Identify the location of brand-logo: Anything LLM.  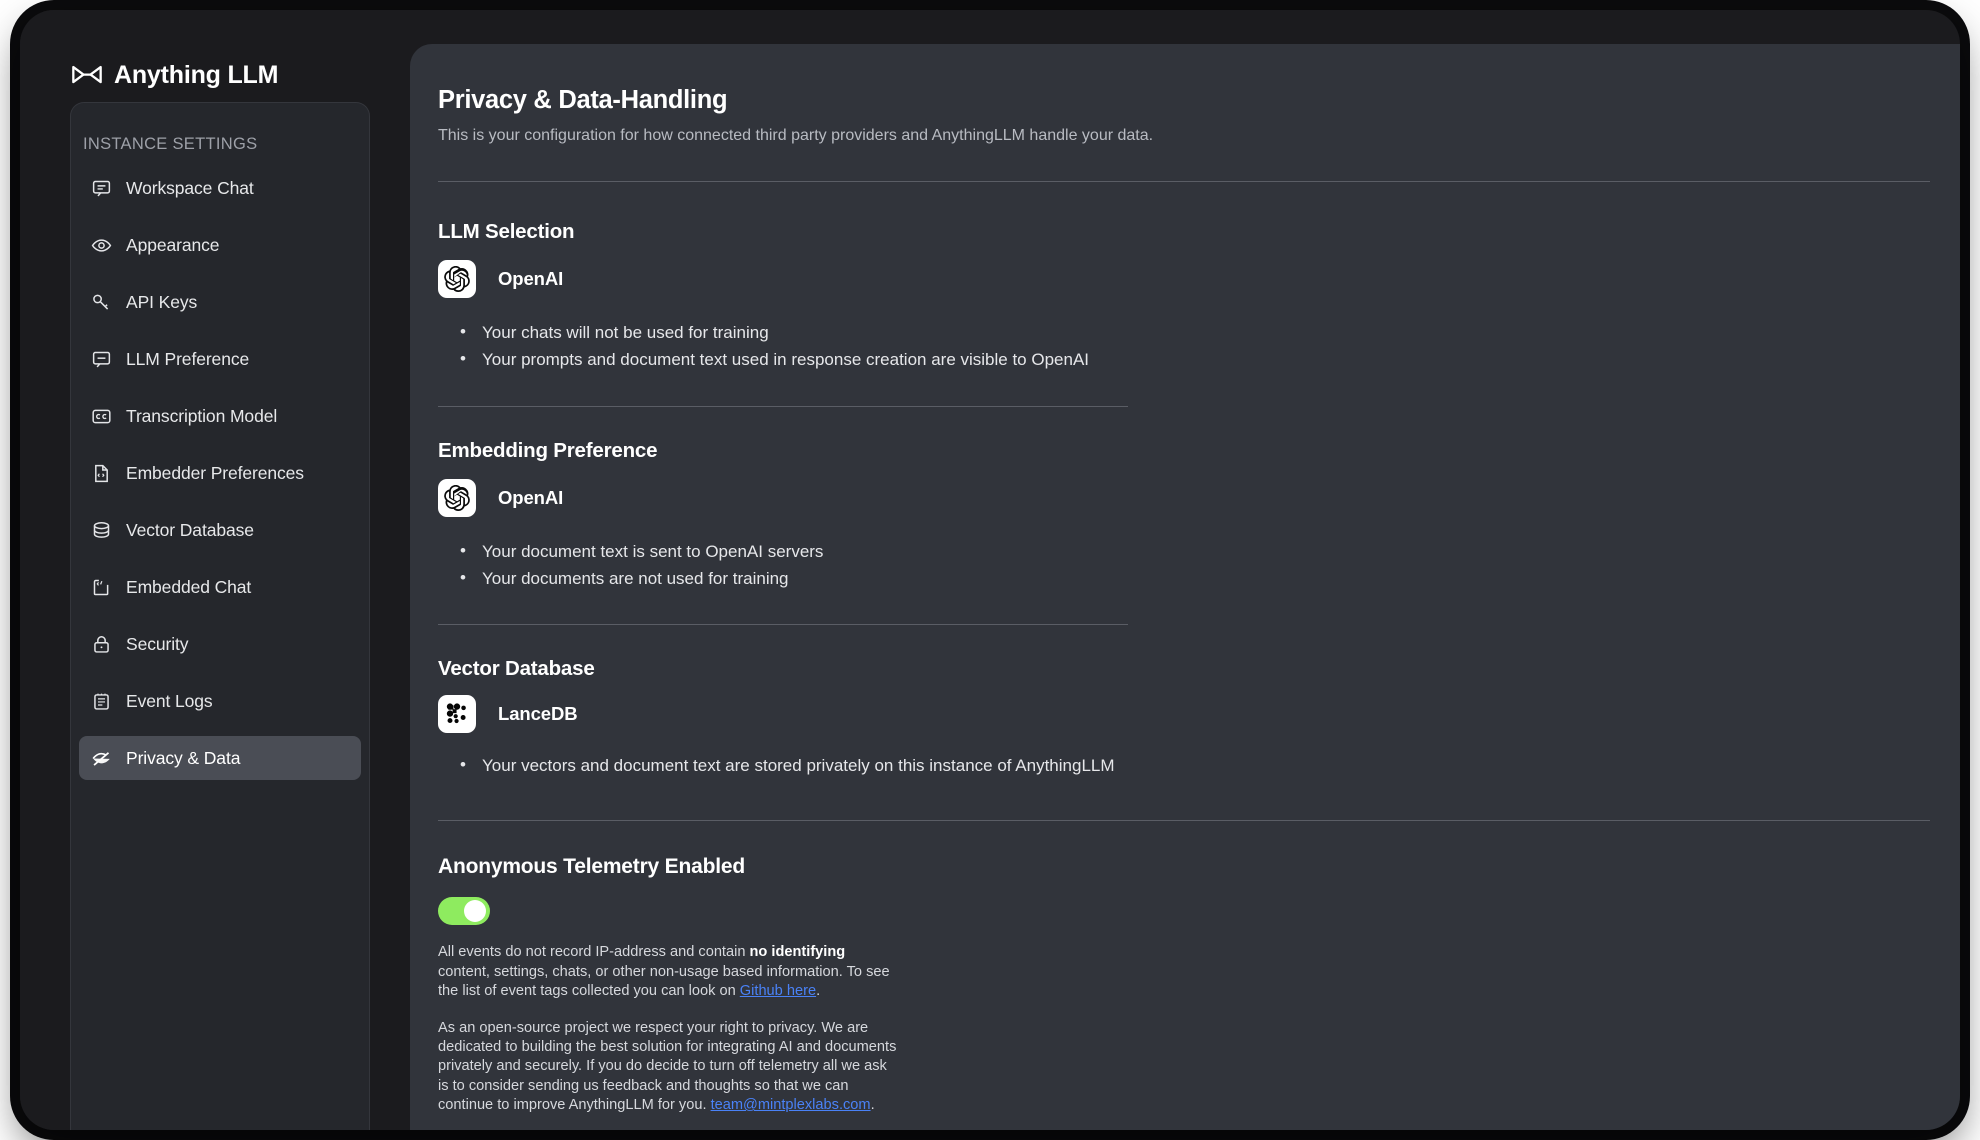
(205, 56).